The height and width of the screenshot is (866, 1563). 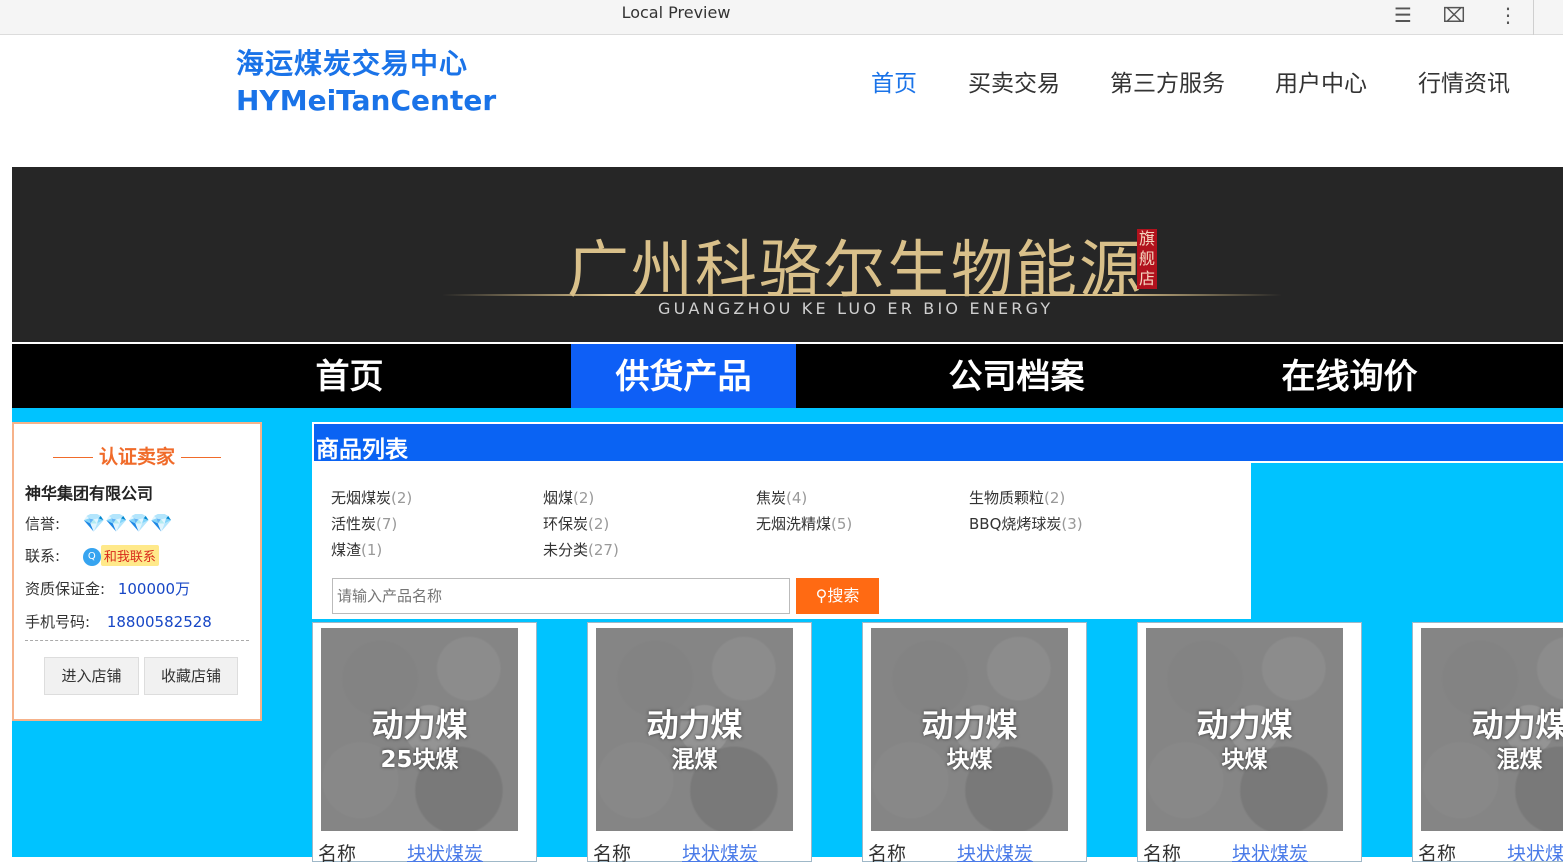 I want to click on search-button: ⚲搜索, so click(x=837, y=596).